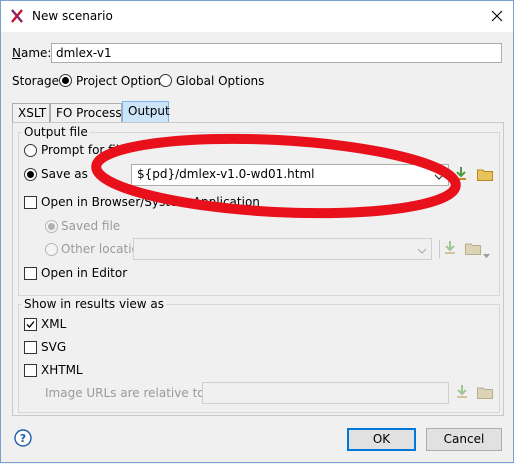 Image resolution: width=514 pixels, height=464 pixels. What do you see at coordinates (54, 324) in the screenshot?
I see `xml-label: XML` at bounding box center [54, 324].